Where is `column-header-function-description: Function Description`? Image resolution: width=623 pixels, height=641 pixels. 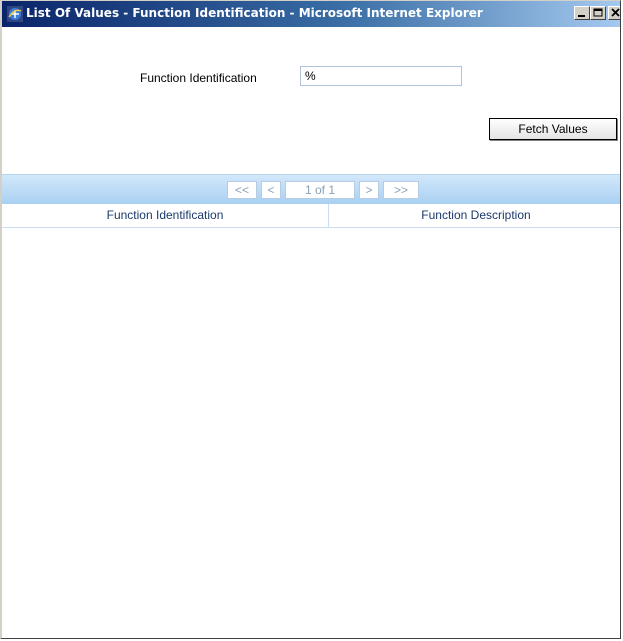 column-header-function-description: Function Description is located at coordinates (474, 215).